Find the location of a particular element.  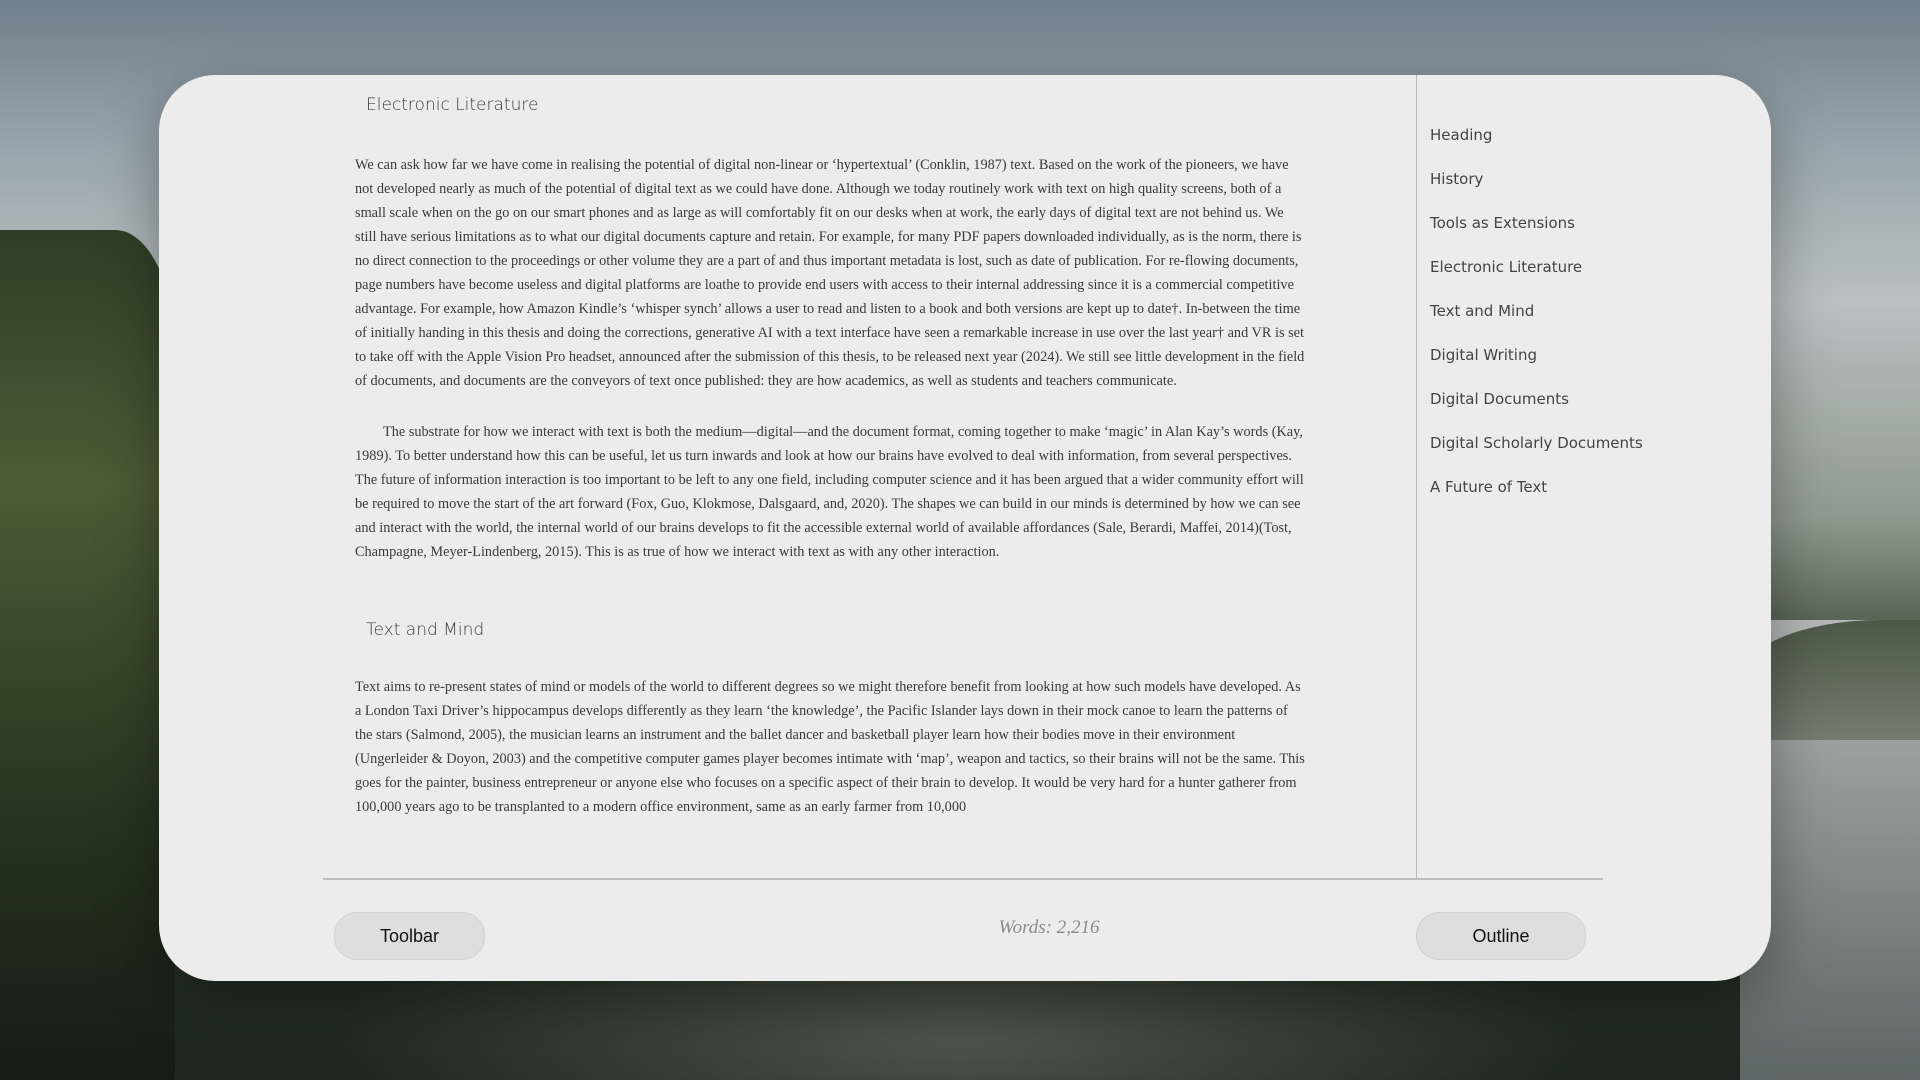

outline-item-text-and-mind: Text and Mind is located at coordinates (1590, 311).